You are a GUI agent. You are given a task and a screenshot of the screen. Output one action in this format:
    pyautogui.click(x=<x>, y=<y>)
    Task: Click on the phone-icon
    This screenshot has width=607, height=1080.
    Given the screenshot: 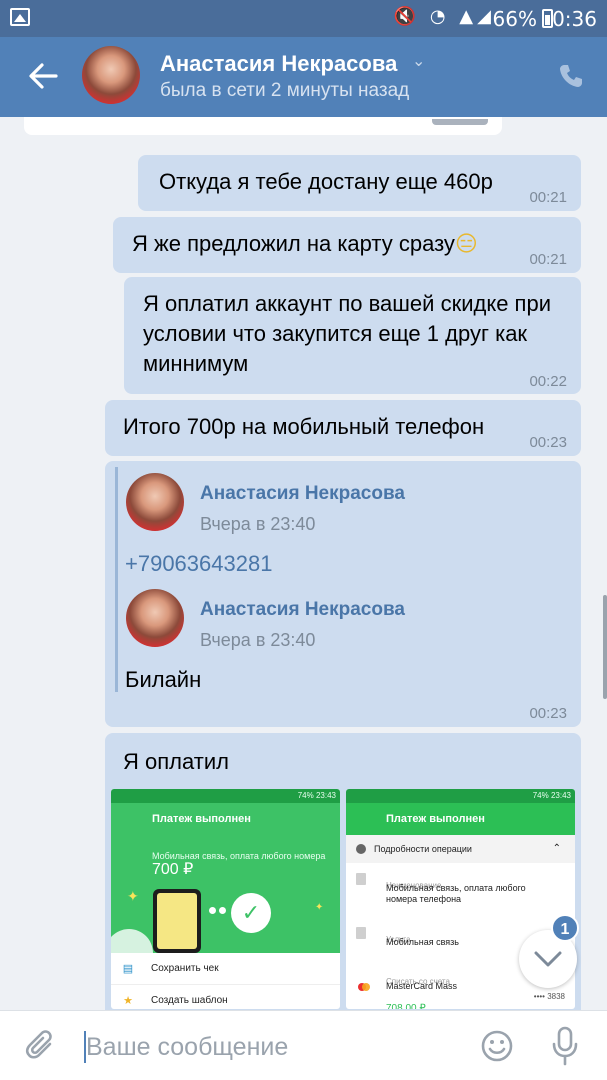 What is the action you would take?
    pyautogui.click(x=571, y=76)
    